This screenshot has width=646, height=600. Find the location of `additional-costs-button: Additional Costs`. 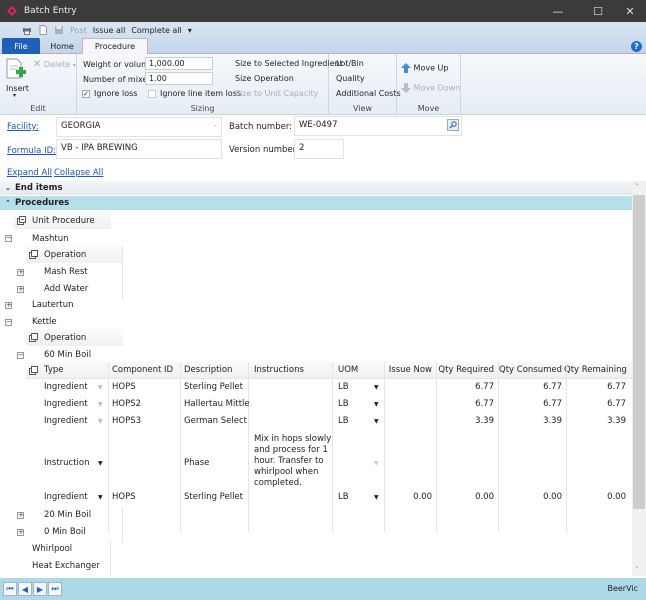

additional-costs-button: Additional Costs is located at coordinates (368, 93).